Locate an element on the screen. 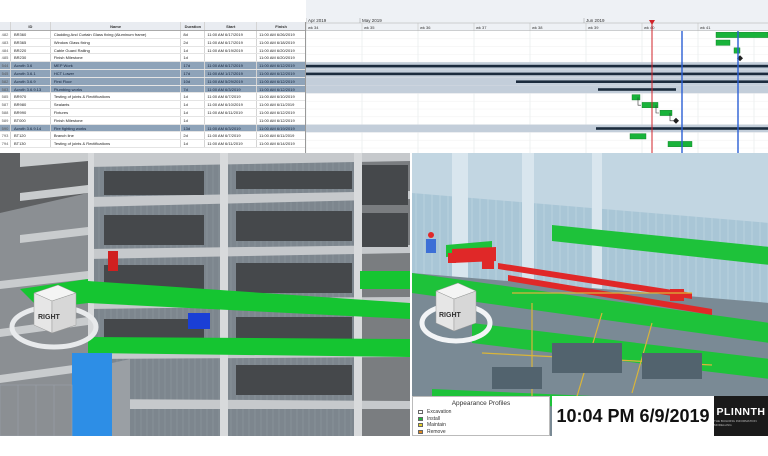 The height and width of the screenshot is (456, 768). task-id: Acroth 3.6.9 is located at coordinates (29, 81).